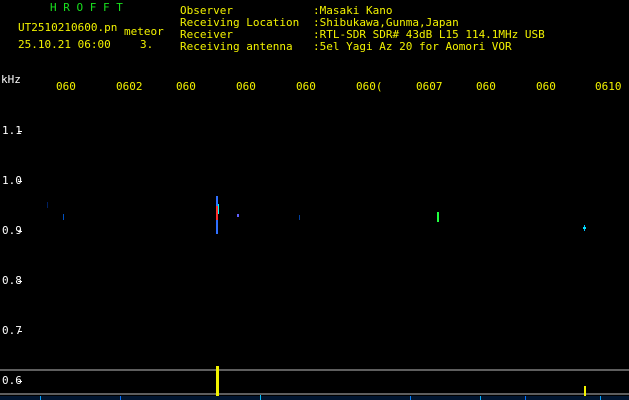  Describe the element at coordinates (217, 213) in the screenshot. I see `meteor-echo-core` at that location.